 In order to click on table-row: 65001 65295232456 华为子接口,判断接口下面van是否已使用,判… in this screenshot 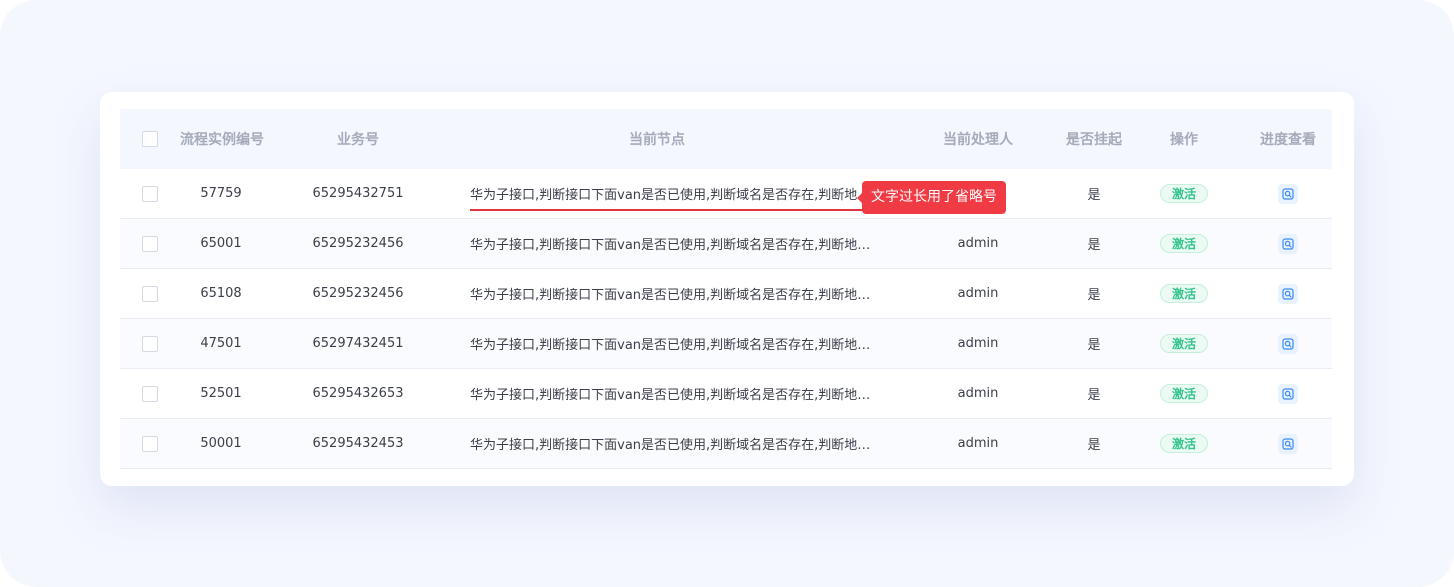, I will do `click(726, 244)`.